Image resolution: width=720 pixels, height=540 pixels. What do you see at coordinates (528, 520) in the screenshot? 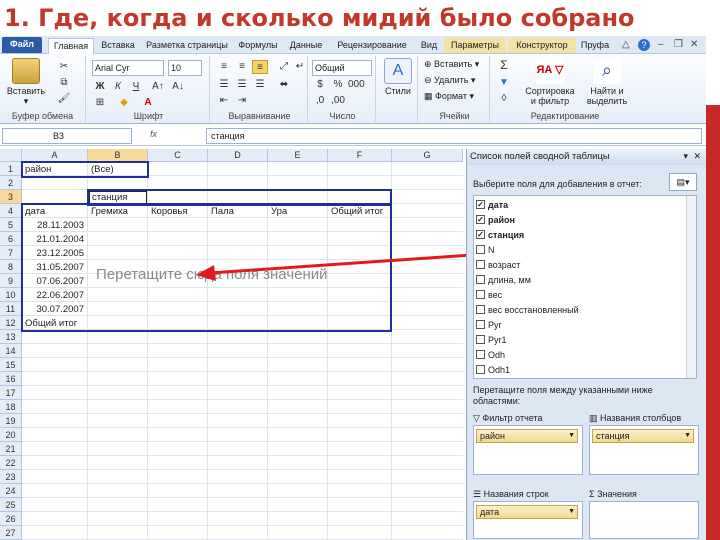
I see `rows-drop-area: дата ▼` at bounding box center [528, 520].